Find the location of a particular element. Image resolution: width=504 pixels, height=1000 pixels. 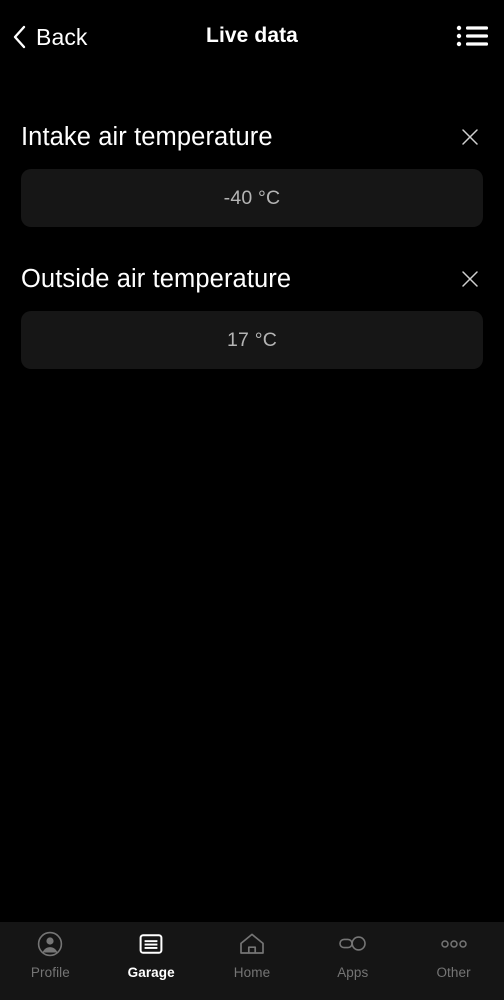

three-dots-icon is located at coordinates (454, 944).